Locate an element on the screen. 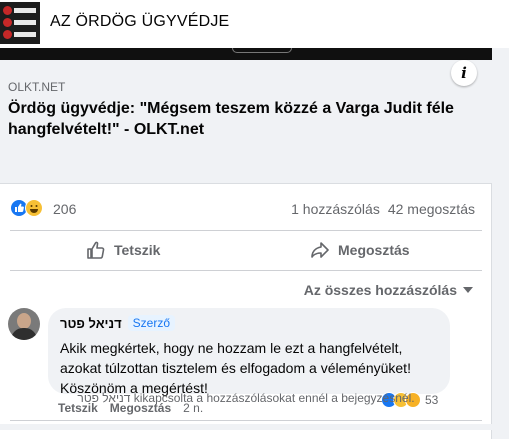 The height and width of the screenshot is (439, 509). haha-reaction-icon is located at coordinates (34, 208).